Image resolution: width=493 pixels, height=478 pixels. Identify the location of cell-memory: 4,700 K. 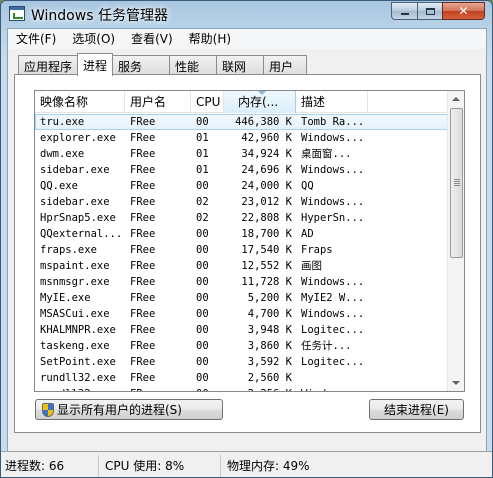
(269, 314).